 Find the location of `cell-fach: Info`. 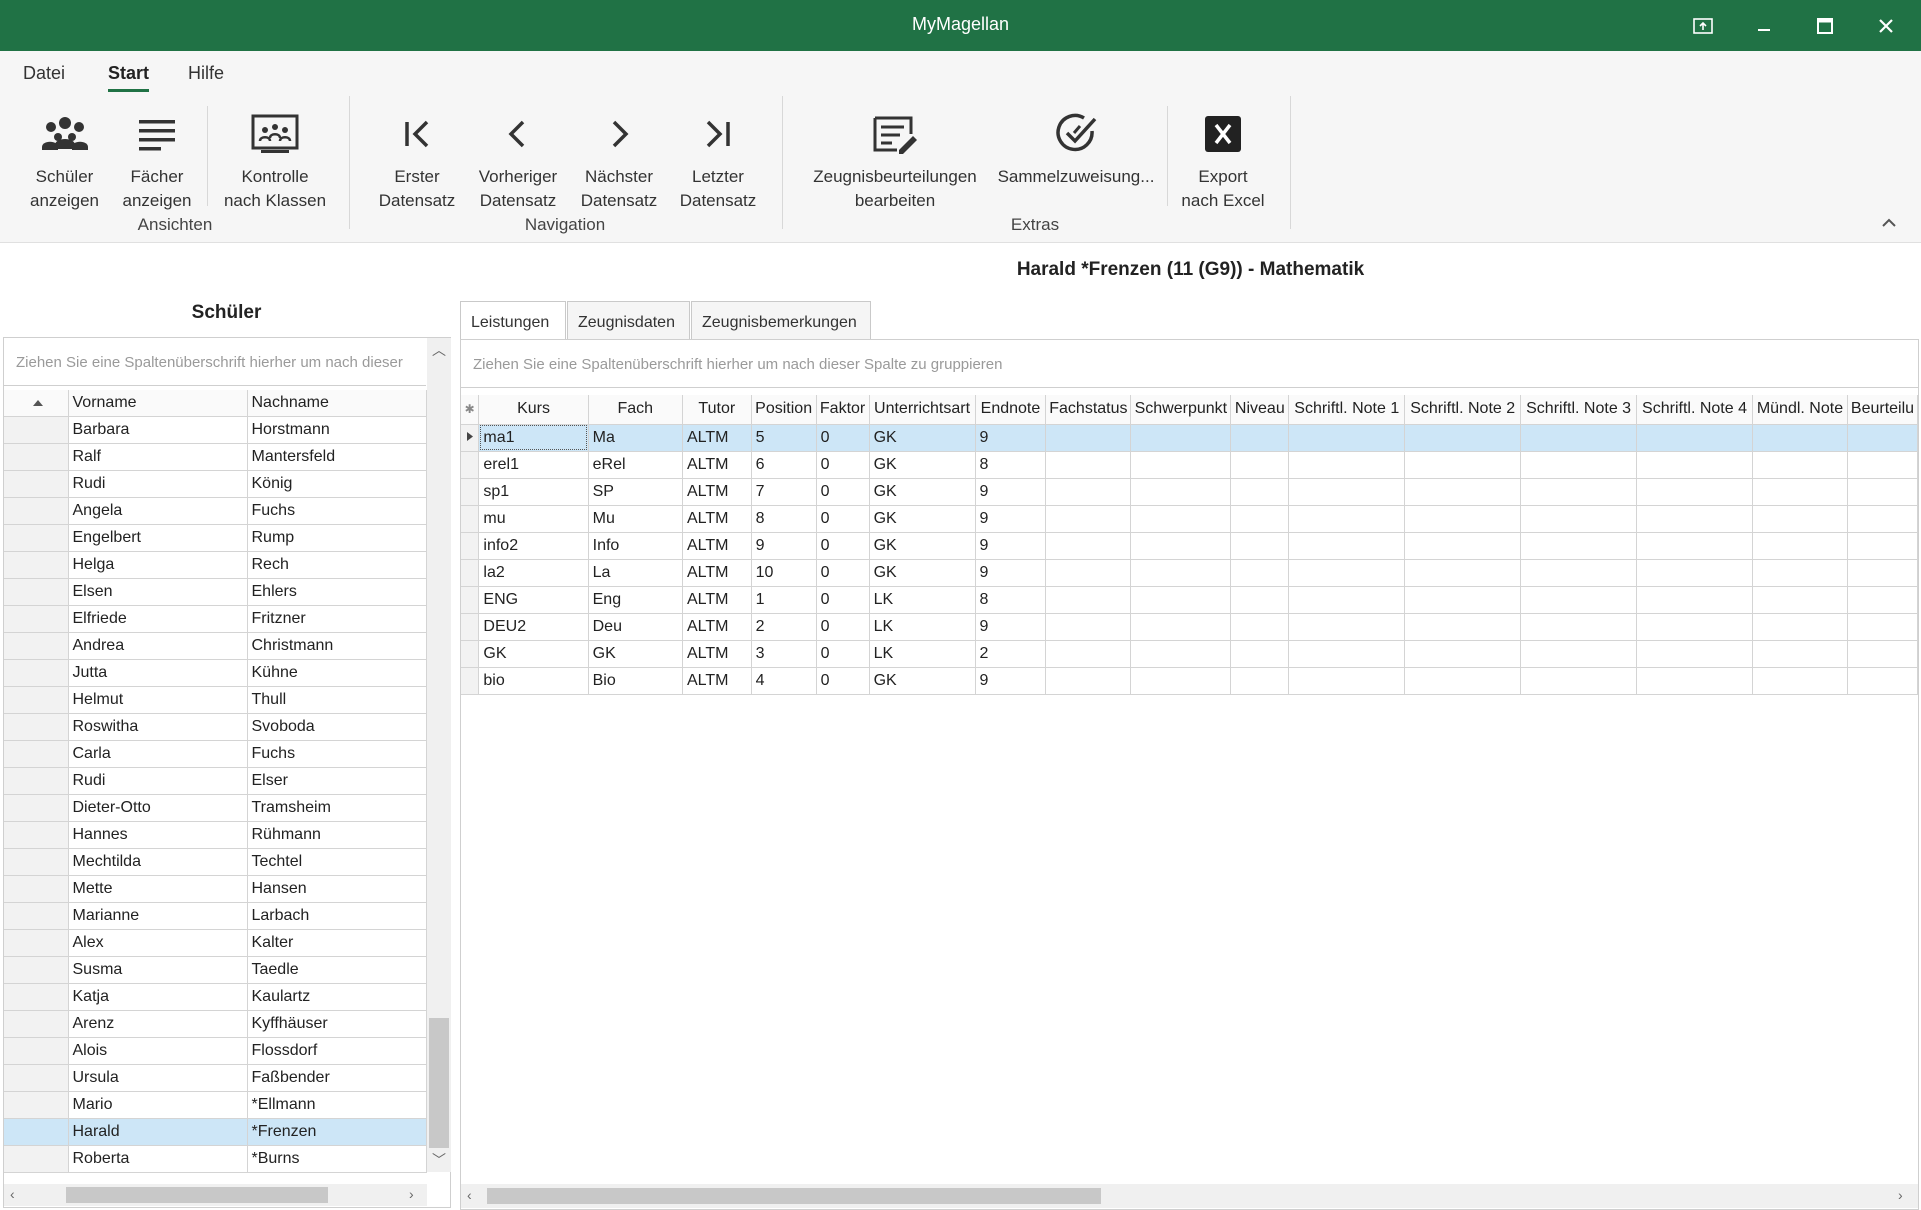

cell-fach: Info is located at coordinates (635, 546).